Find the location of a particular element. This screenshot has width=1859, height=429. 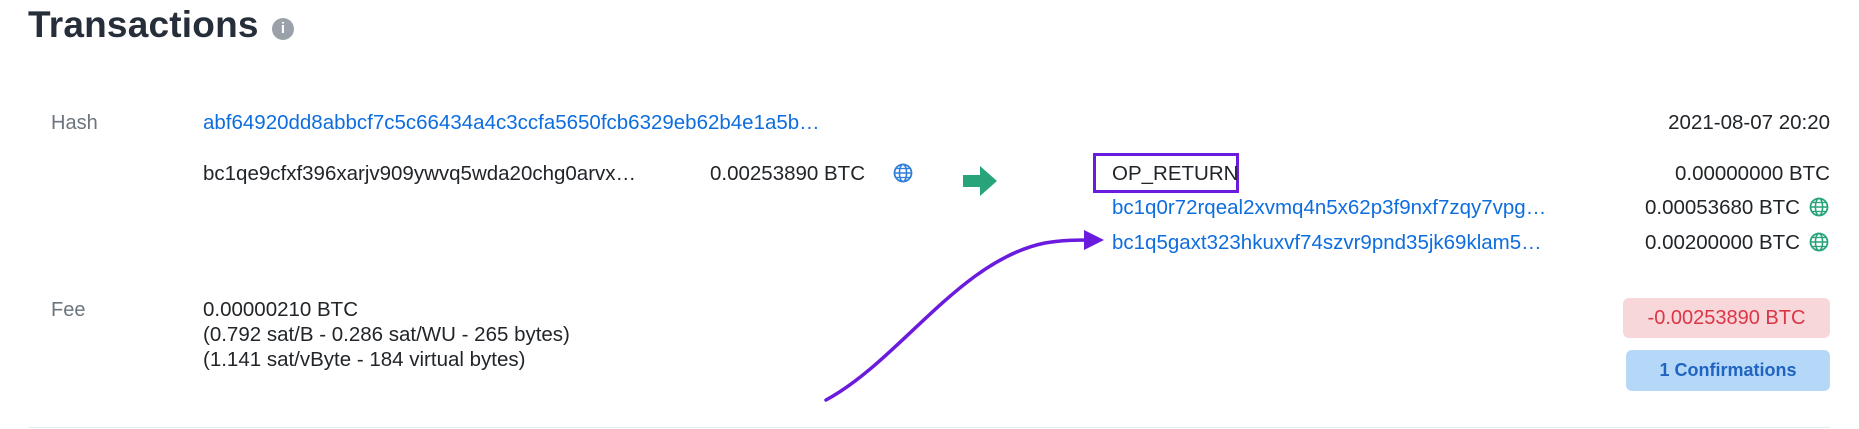

arrow-right-icon is located at coordinates (980, 181).